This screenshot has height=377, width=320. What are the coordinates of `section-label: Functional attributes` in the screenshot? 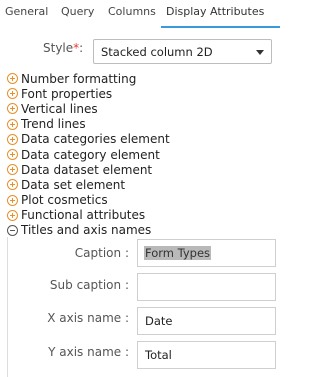 It's located at (83, 215).